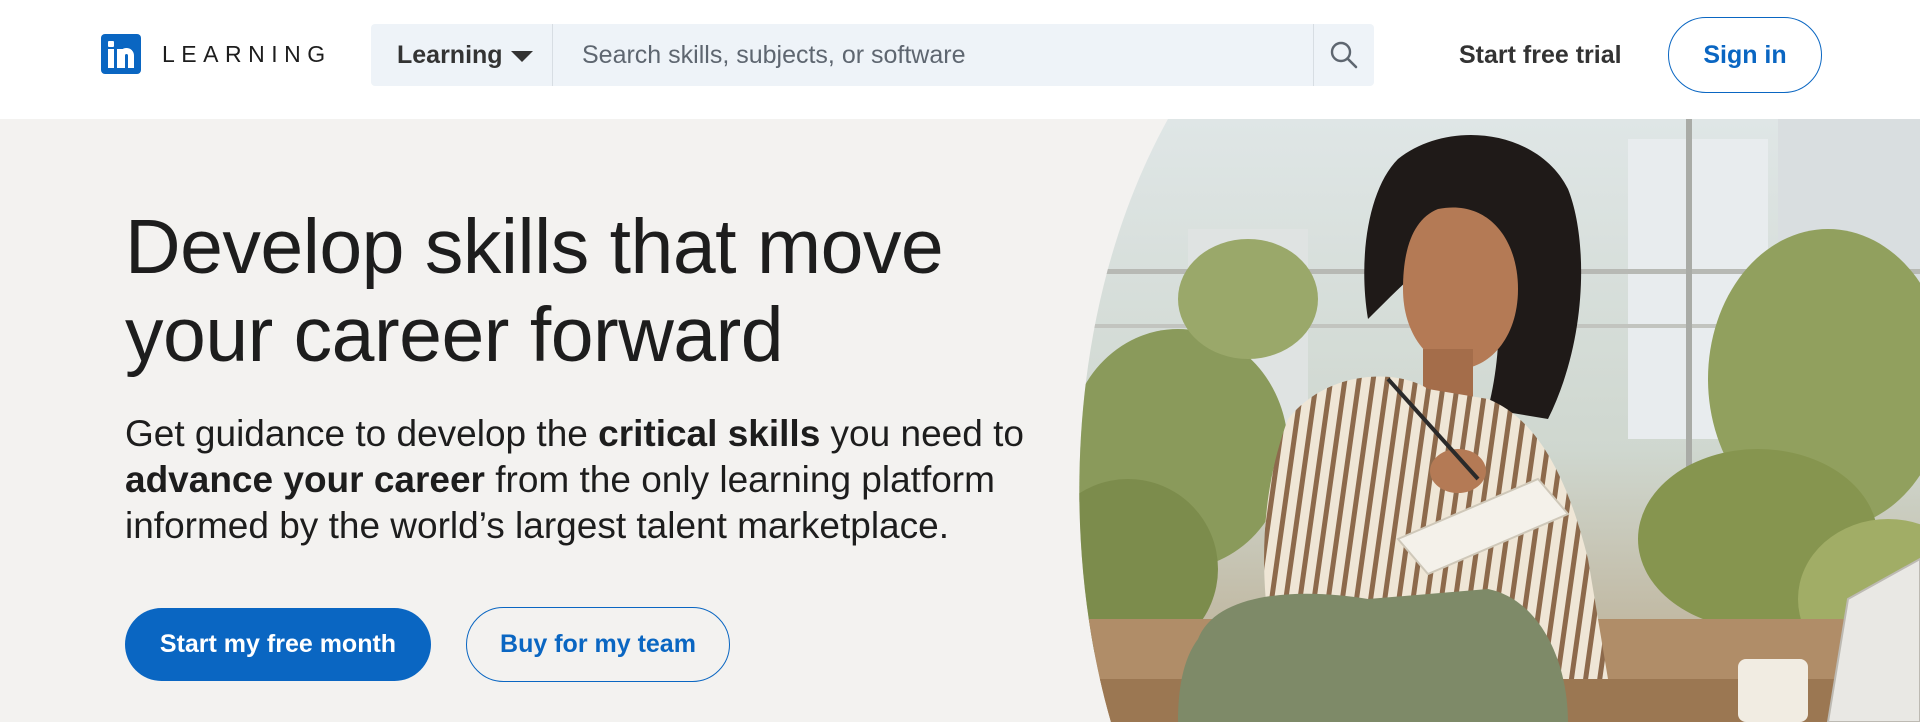 This screenshot has width=1920, height=722. Describe the element at coordinates (1540, 55) in the screenshot. I see `start-free-trial-link: Start free trial` at that location.